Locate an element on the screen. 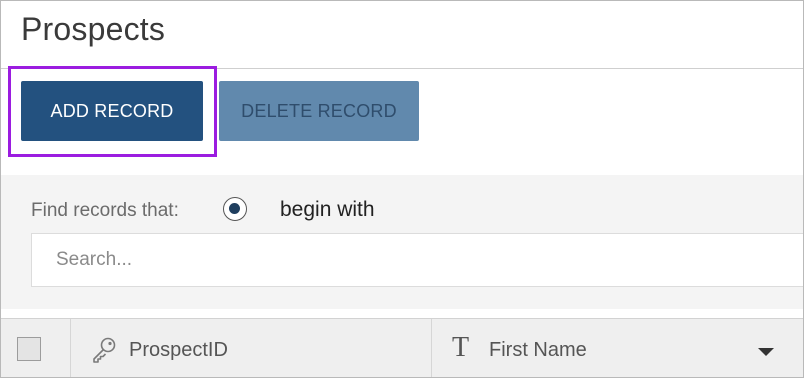 The width and height of the screenshot is (804, 378). begin-with-radio is located at coordinates (235, 209).